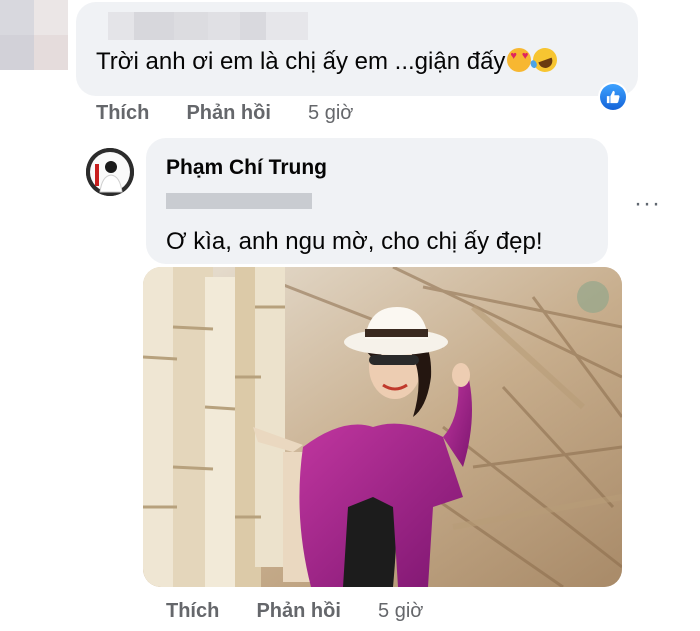 The image size is (700, 631). Describe the element at coordinates (354, 241) in the screenshot. I see `comment-text: Ơ kìa, anh ngu mờ, cho chị ấy đẹp!` at that location.